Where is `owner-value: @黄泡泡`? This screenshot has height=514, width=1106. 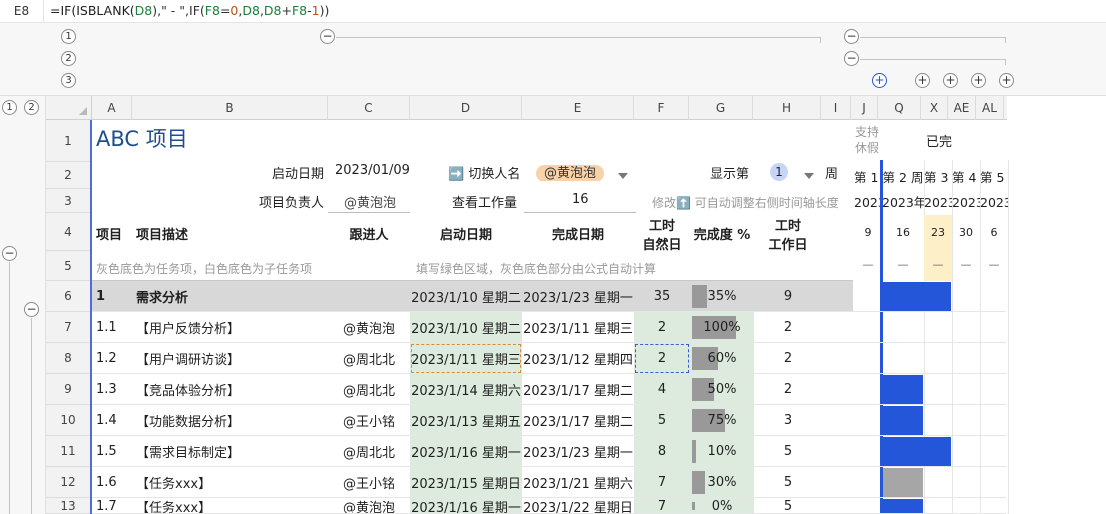
owner-value: @黄泡泡 is located at coordinates (370, 201).